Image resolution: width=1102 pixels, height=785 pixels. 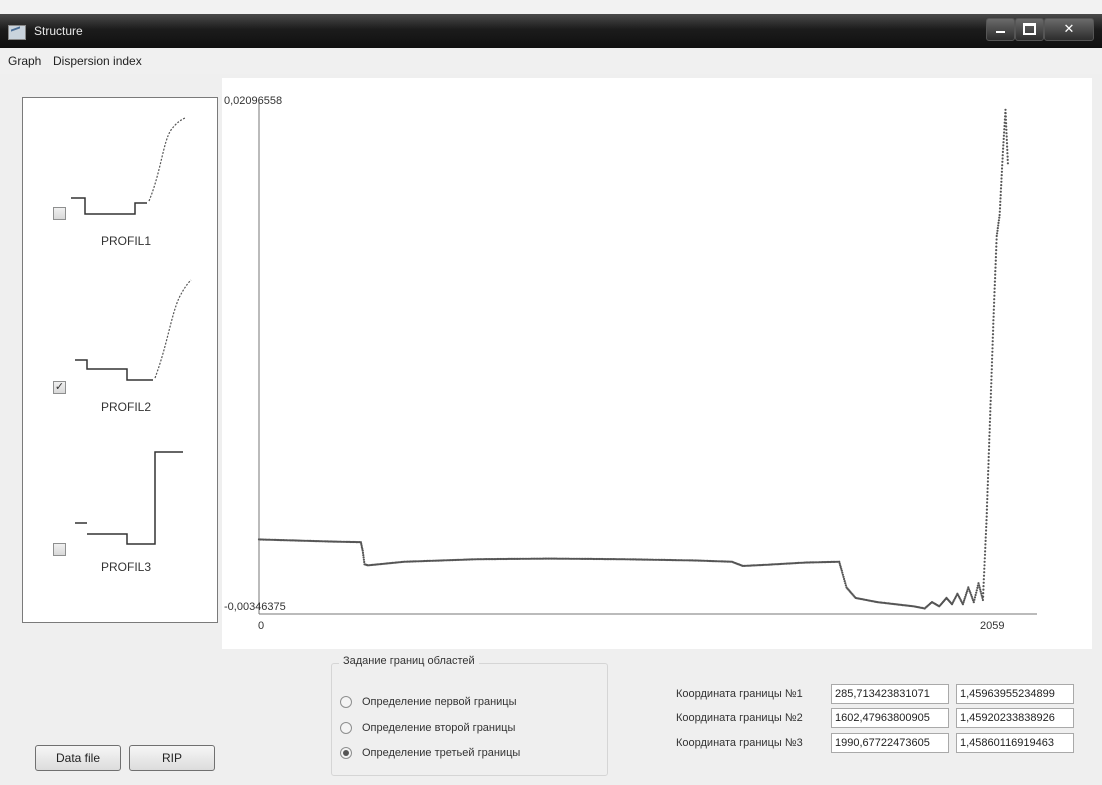 What do you see at coordinates (1015, 743) in the screenshot?
I see `coordinate-3-y-field: 1,45860116919463` at bounding box center [1015, 743].